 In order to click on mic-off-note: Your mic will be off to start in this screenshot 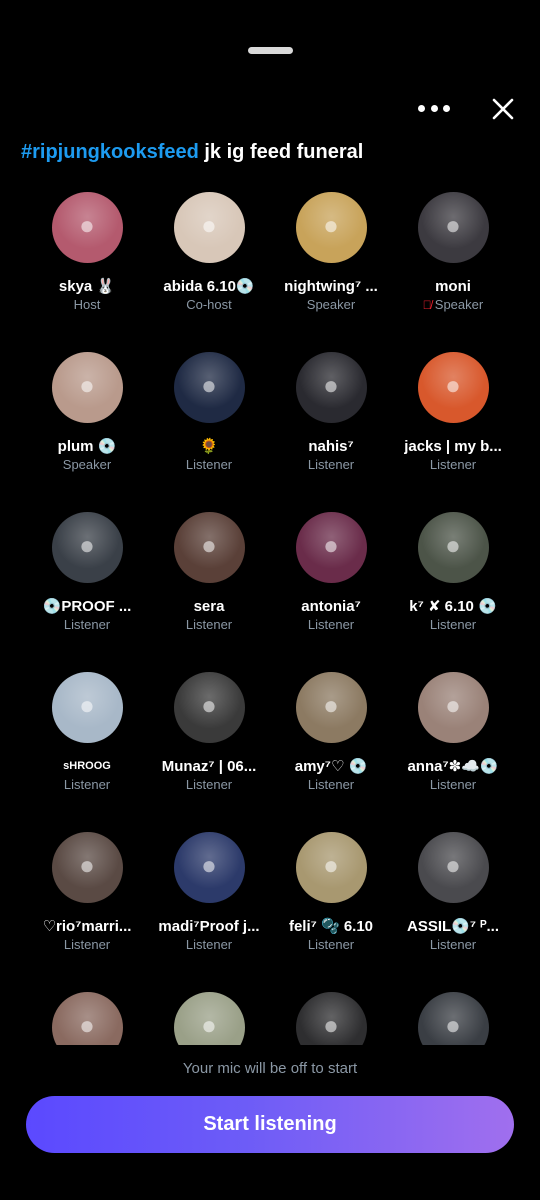, I will do `click(270, 1068)`.